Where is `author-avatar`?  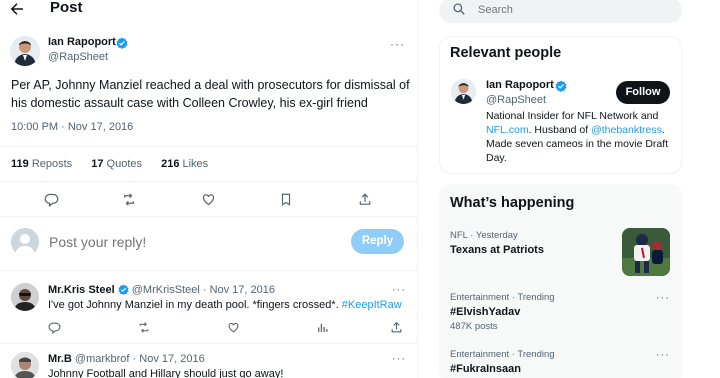
author-avatar is located at coordinates (25, 51).